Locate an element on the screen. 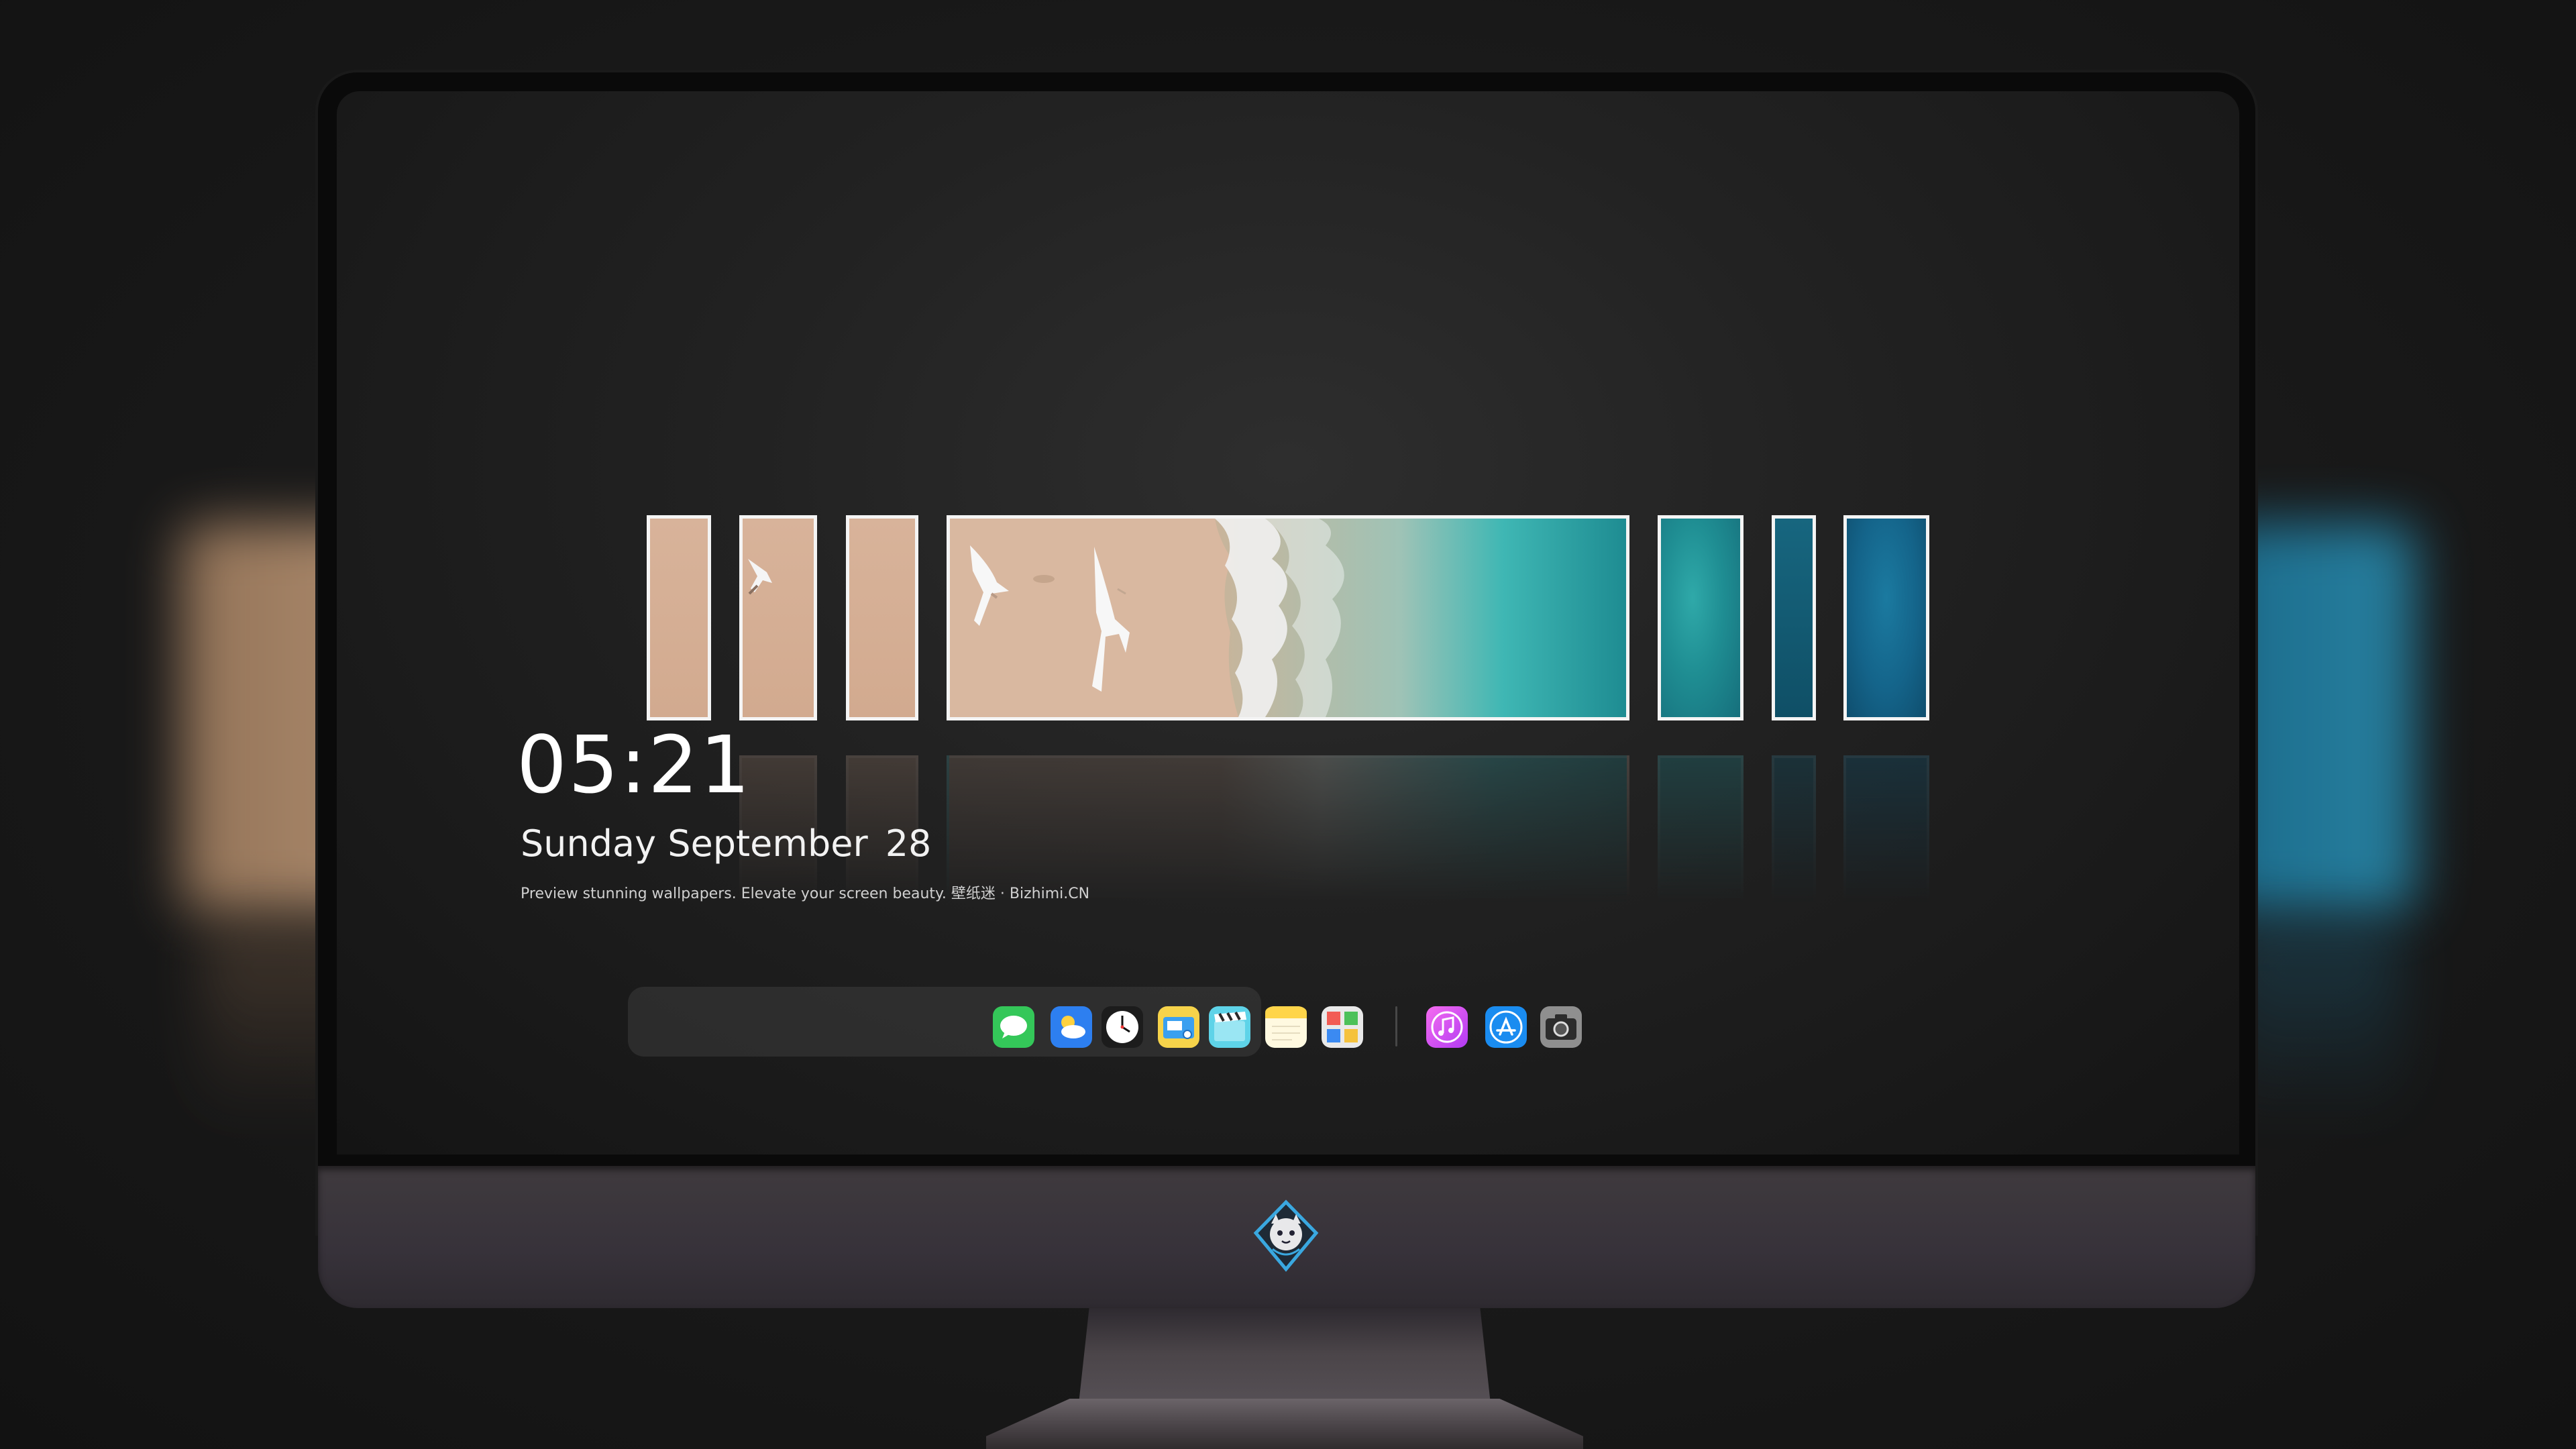  clock-weekday-month: Sunday September is located at coordinates (694, 843).